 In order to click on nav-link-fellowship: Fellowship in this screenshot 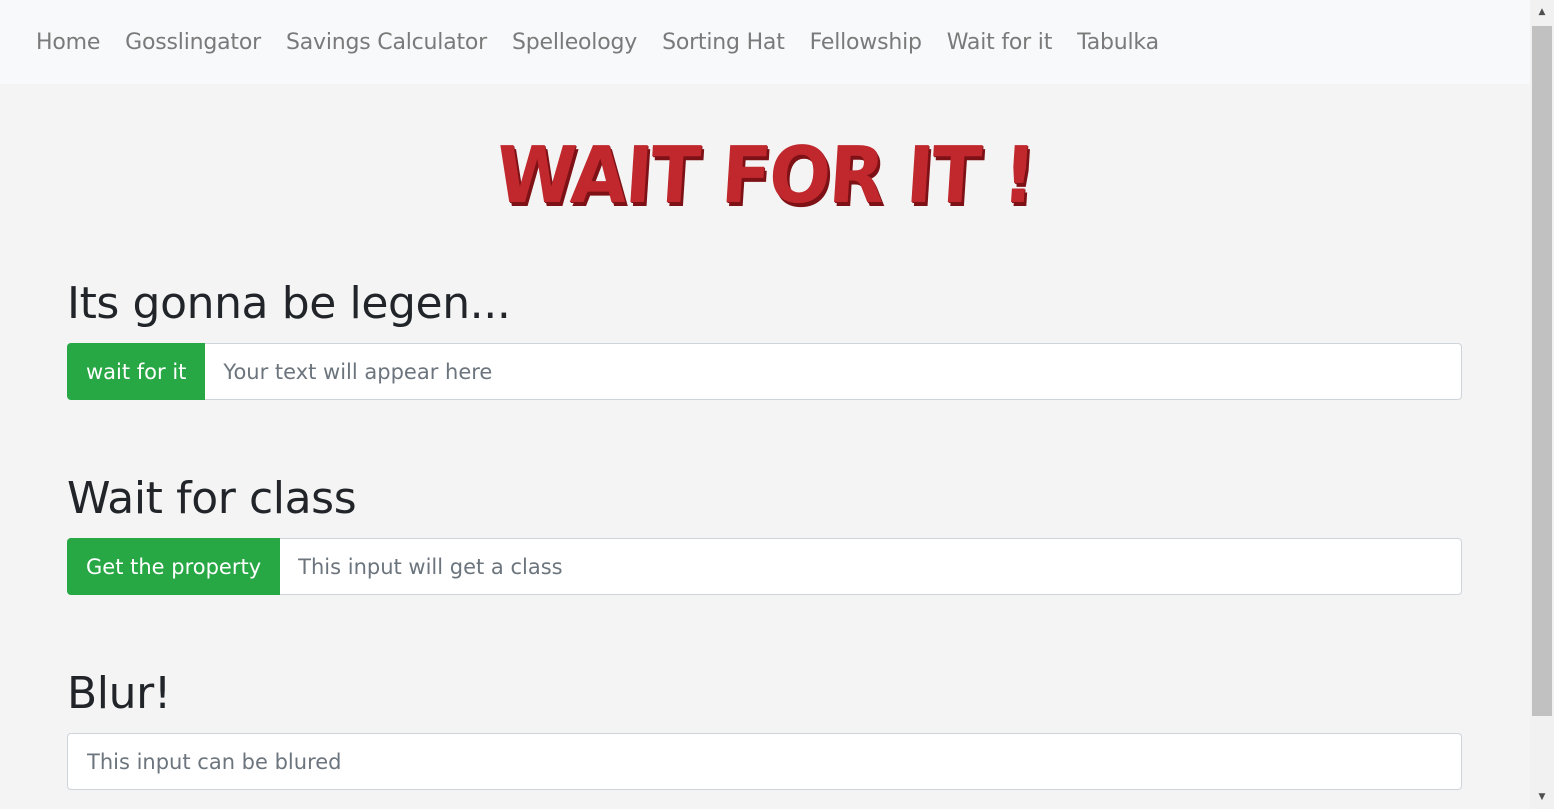, I will do `click(866, 42)`.